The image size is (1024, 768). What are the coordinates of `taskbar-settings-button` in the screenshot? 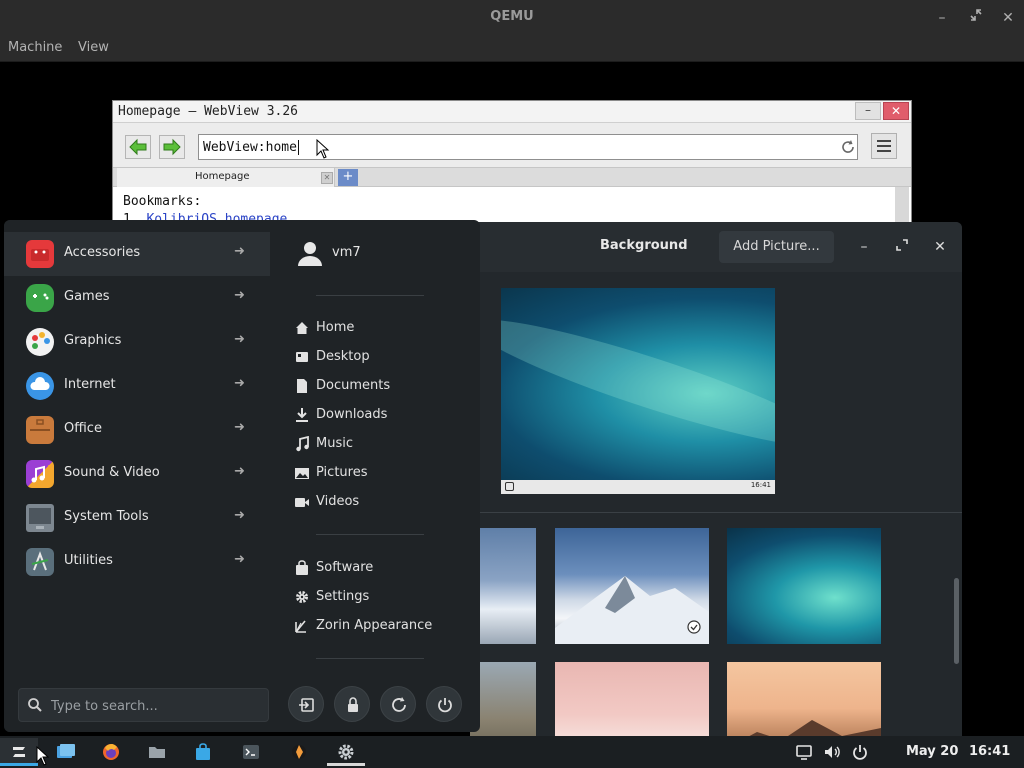 It's located at (346, 752).